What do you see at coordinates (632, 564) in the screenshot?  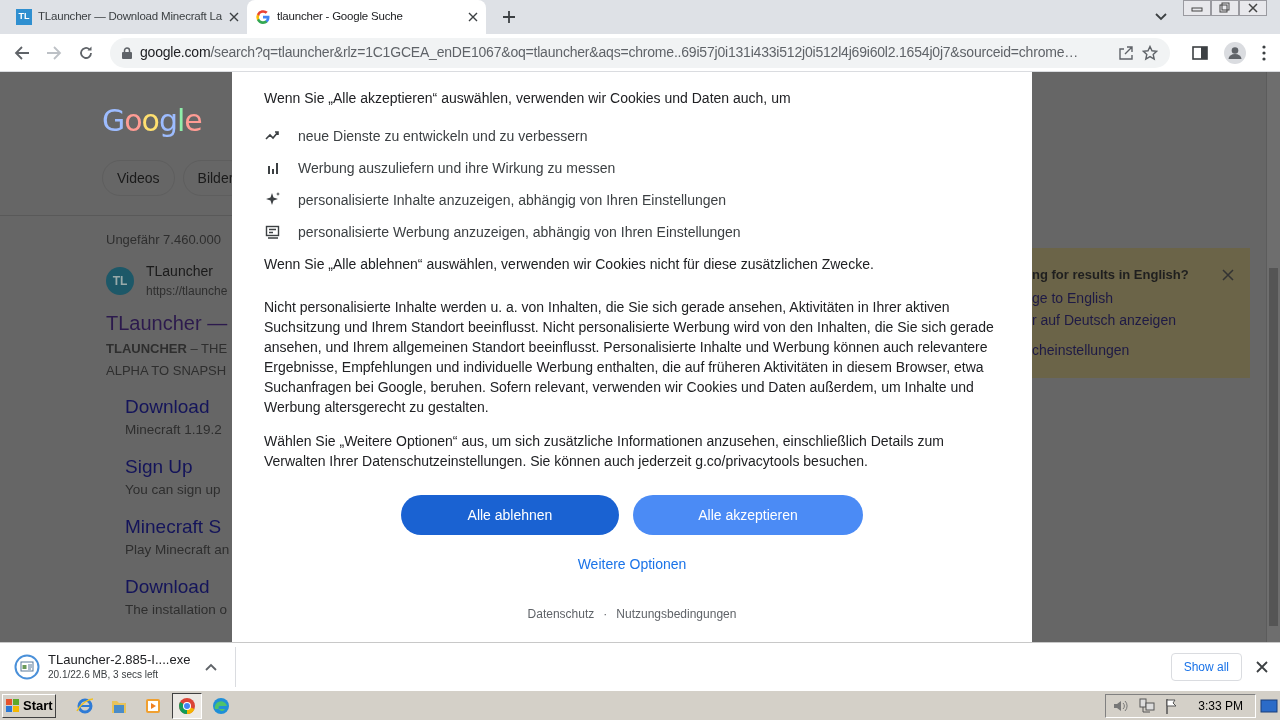 I see `more-options-link: Weitere Optionen` at bounding box center [632, 564].